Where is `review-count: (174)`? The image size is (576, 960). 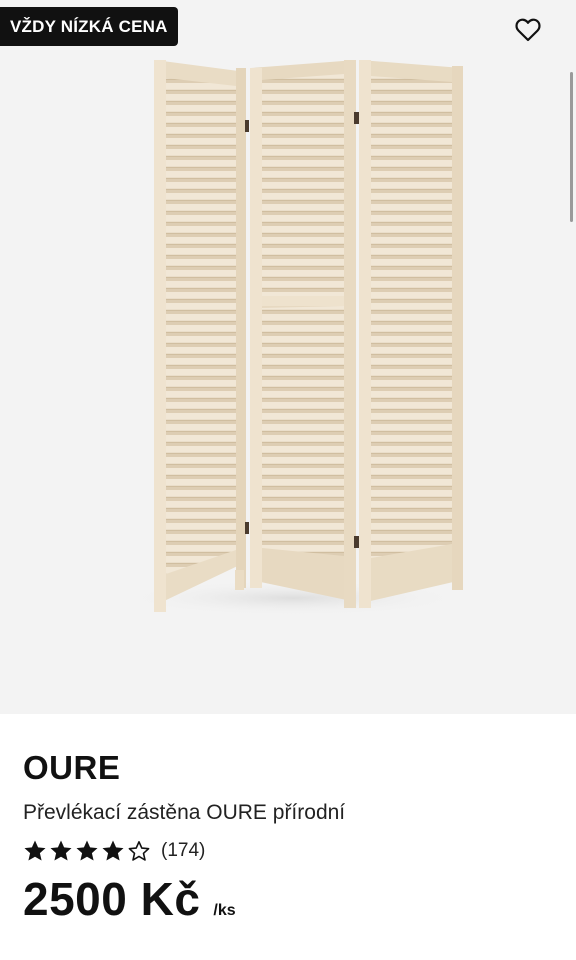 review-count: (174) is located at coordinates (183, 851).